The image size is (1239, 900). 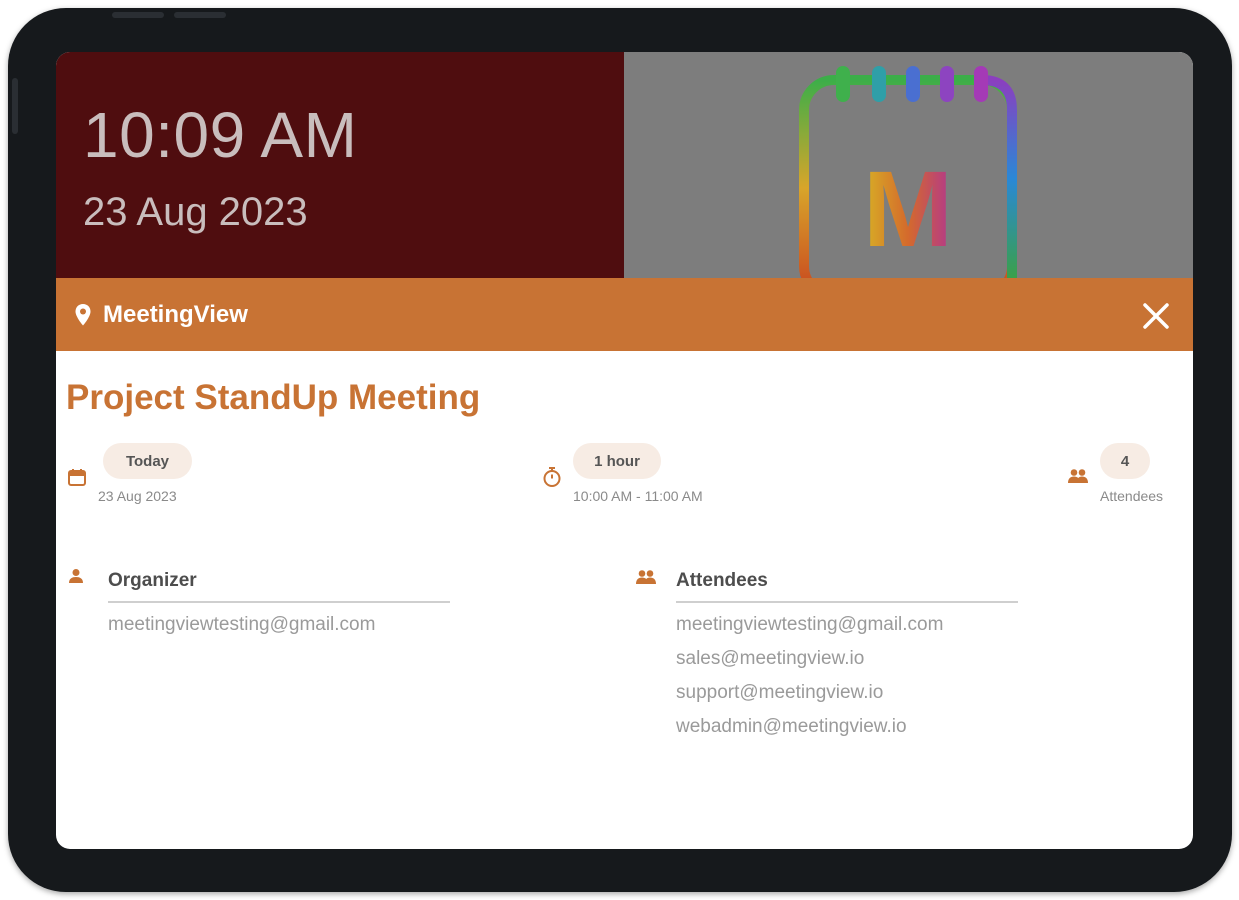 What do you see at coordinates (780, 692) in the screenshot?
I see `attendee-email: support@meetingview.io` at bounding box center [780, 692].